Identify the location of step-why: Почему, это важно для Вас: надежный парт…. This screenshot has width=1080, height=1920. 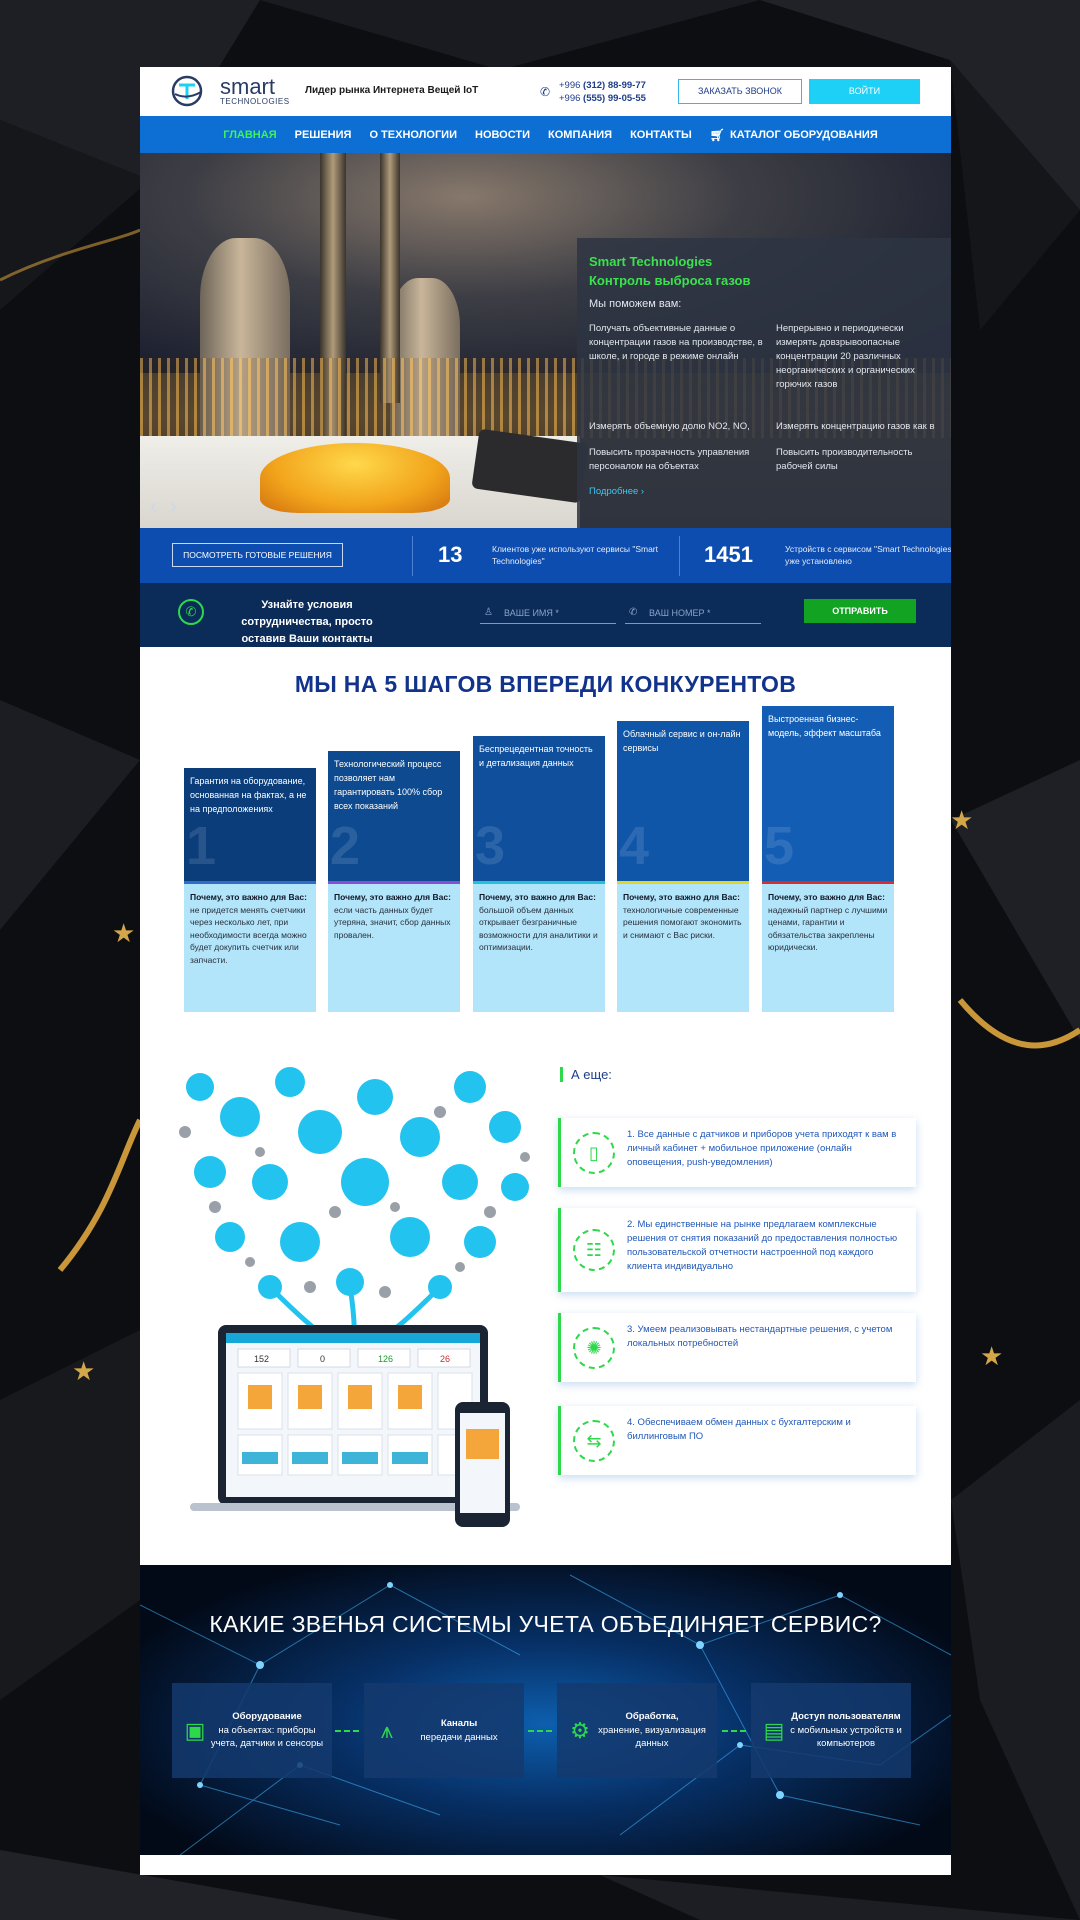
(828, 948).